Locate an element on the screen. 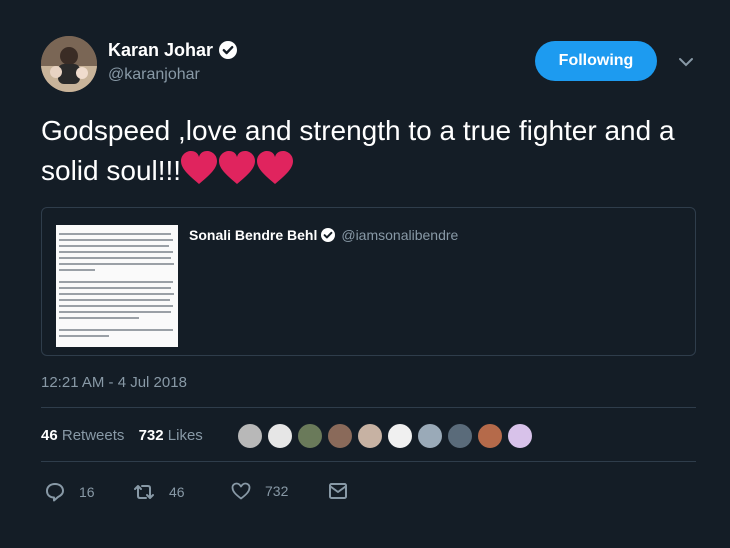 This screenshot has width=730, height=548. hearts-emoji-group is located at coordinates (238, 173).